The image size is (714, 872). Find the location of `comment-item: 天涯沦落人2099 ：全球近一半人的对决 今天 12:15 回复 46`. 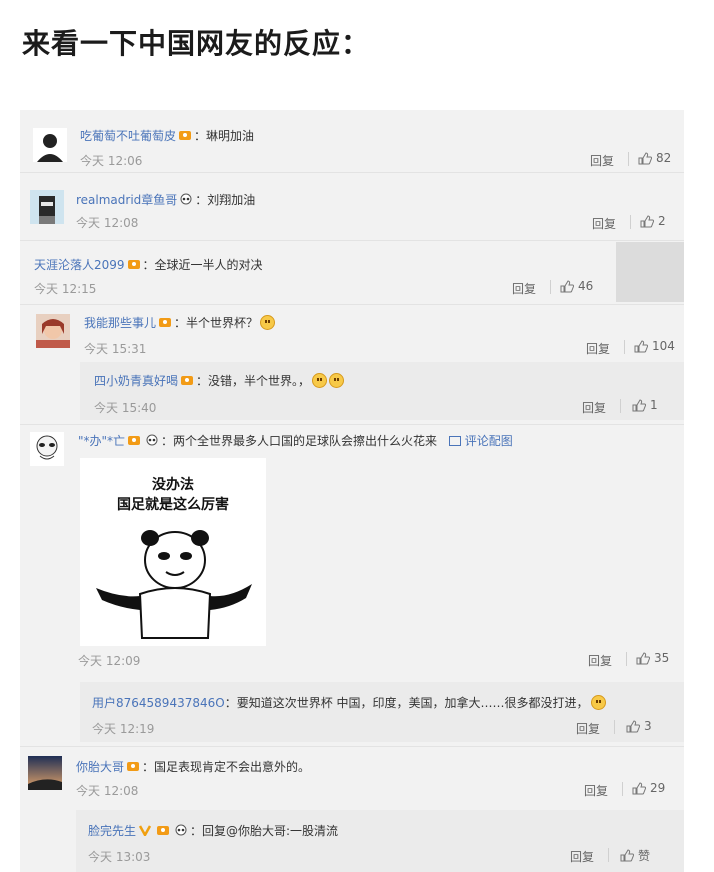

comment-item: 天涯沦落人2099 ：全球近一半人的对决 今天 12:15 回复 46 is located at coordinates (352, 272).